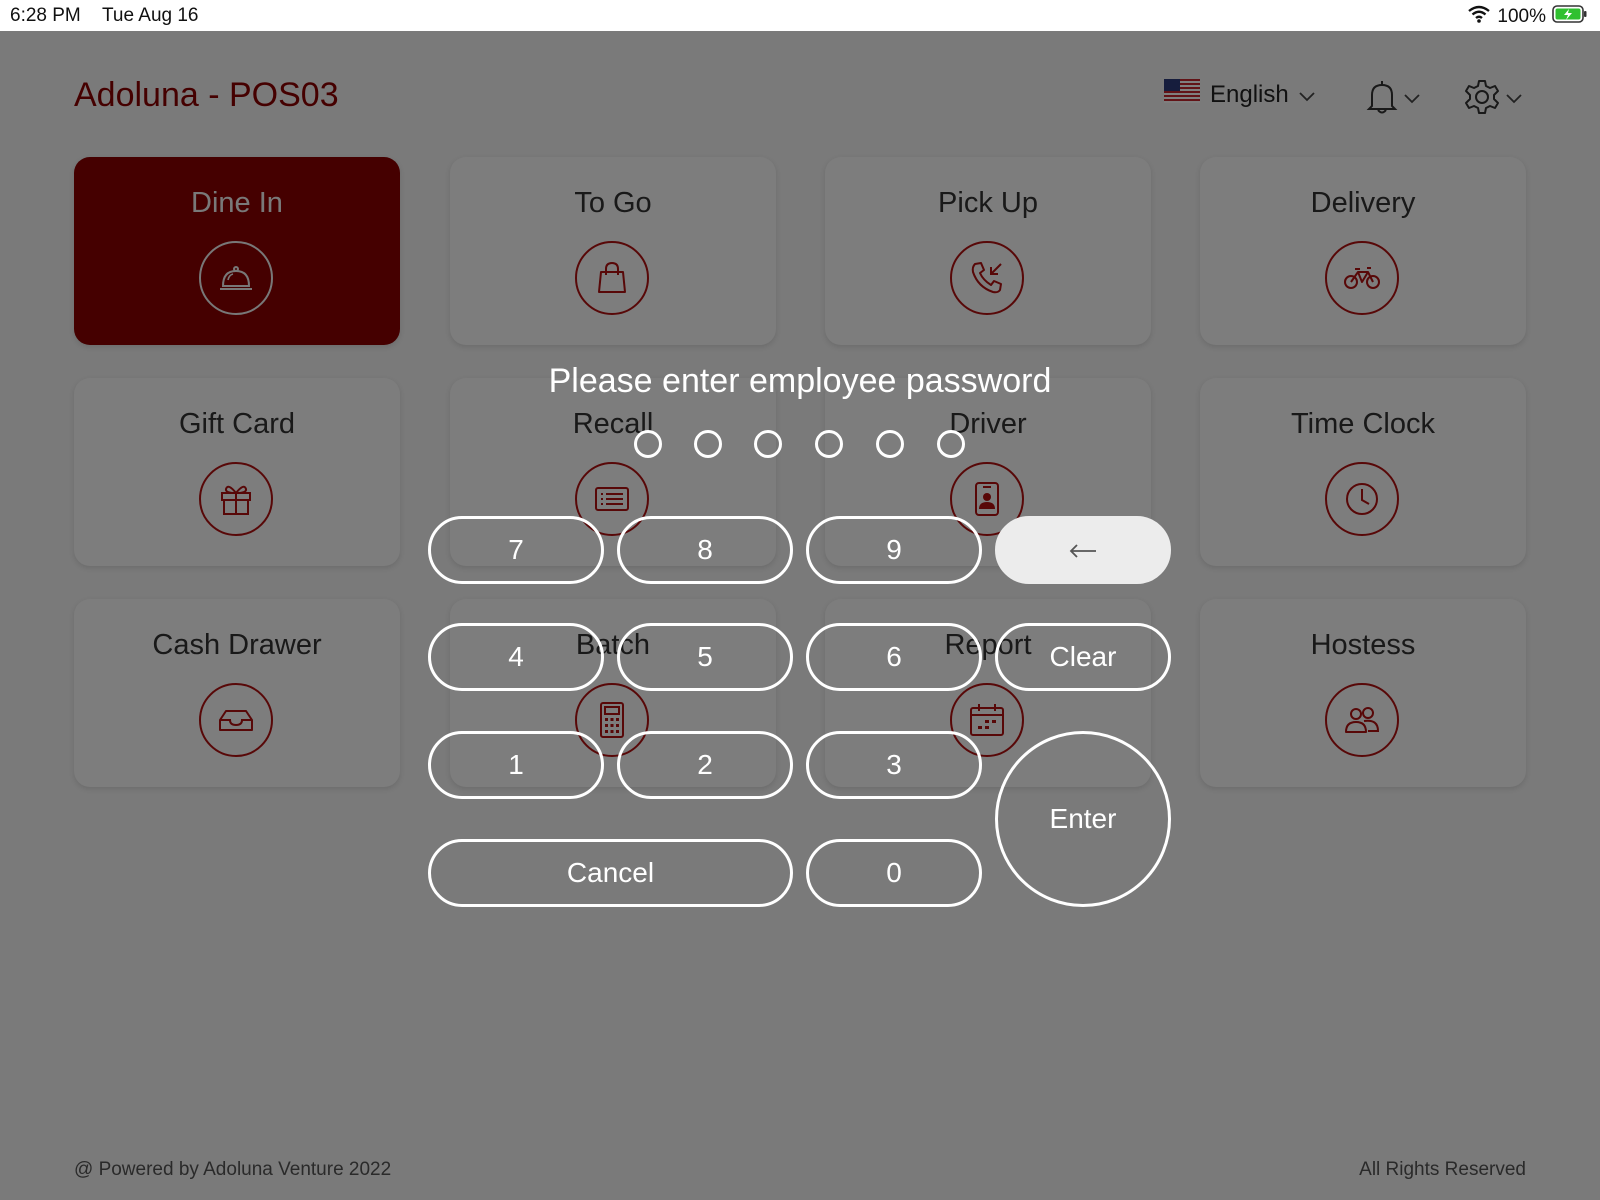 The image size is (1600, 1200). What do you see at coordinates (1570, 17) in the screenshot?
I see `battery-icon` at bounding box center [1570, 17].